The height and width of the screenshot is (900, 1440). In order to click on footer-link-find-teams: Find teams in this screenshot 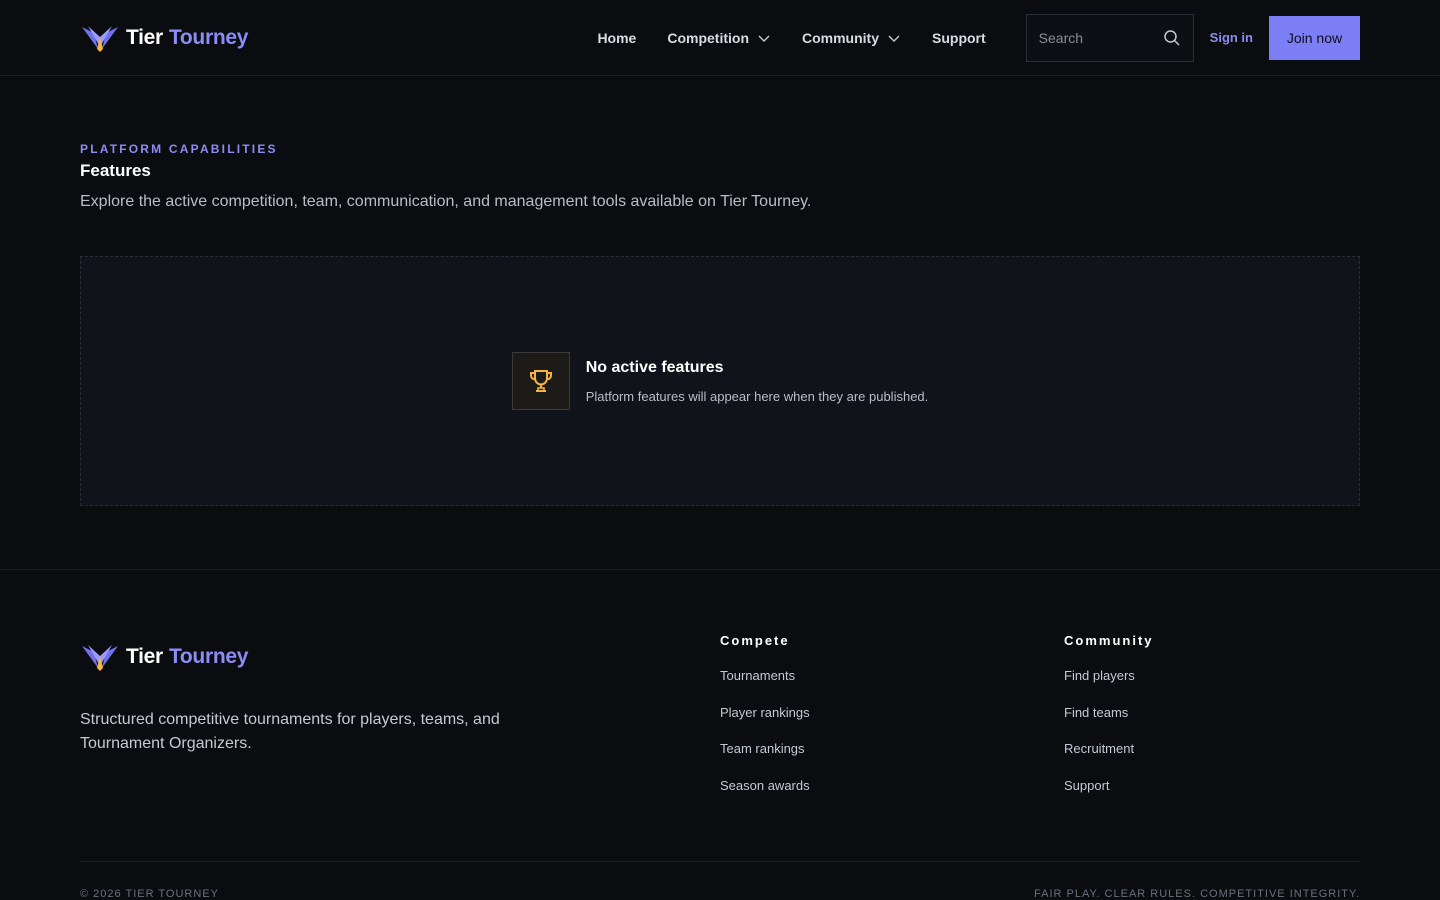, I will do `click(1109, 723)`.